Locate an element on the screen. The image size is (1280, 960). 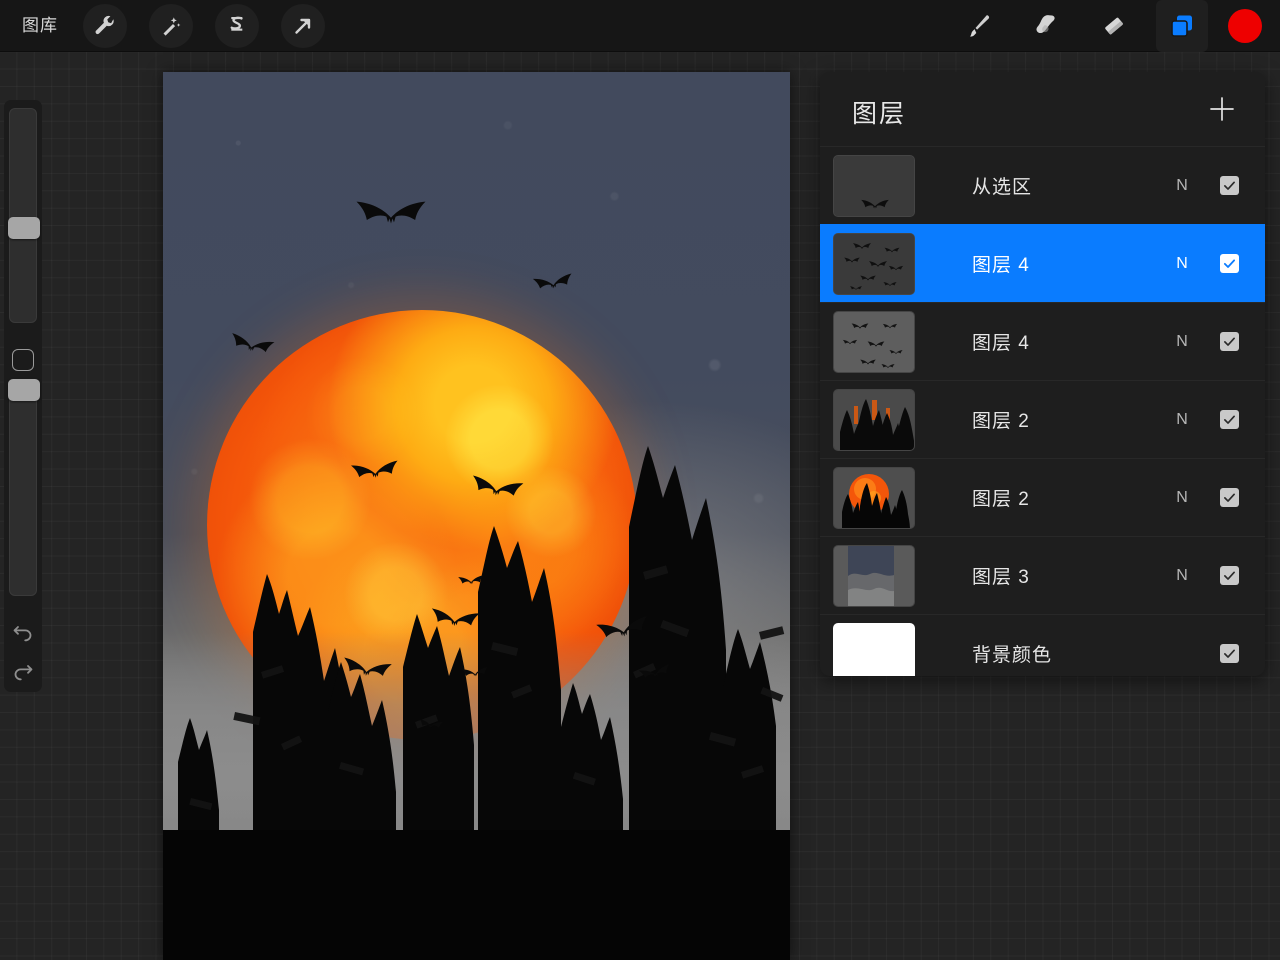
undo-icon is located at coordinates (22, 634).